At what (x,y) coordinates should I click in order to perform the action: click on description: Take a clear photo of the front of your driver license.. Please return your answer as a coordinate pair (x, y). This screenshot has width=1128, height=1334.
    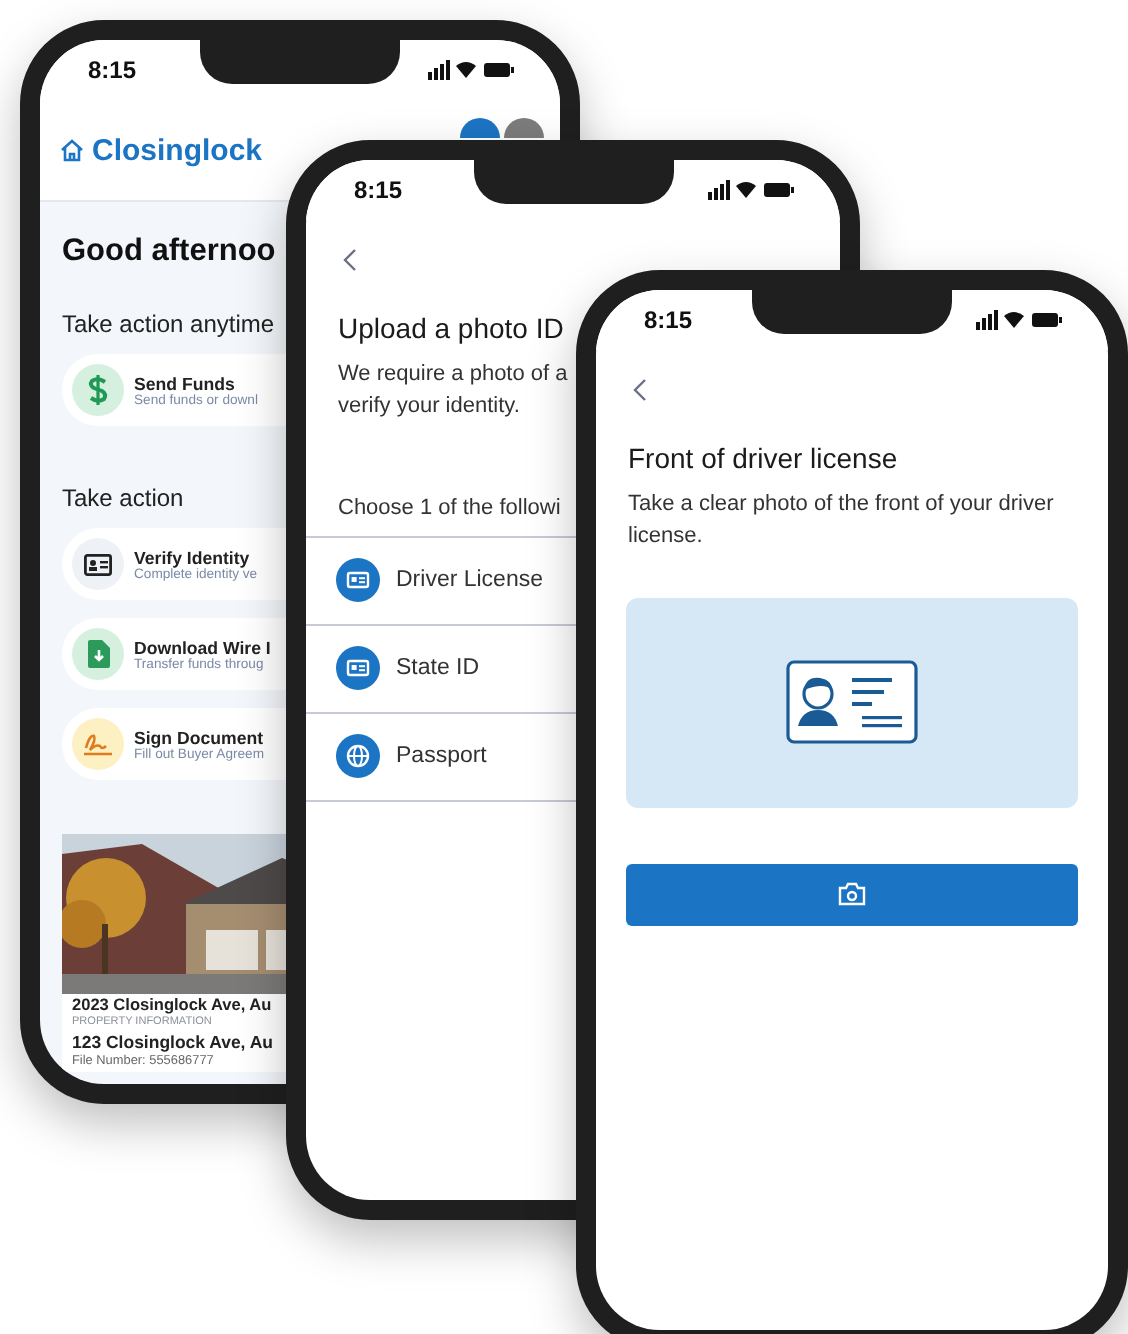
    Looking at the image, I should click on (842, 521).